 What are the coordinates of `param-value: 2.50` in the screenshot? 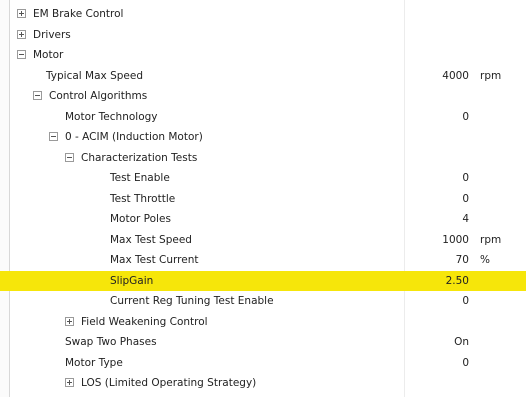 It's located at (434, 281).